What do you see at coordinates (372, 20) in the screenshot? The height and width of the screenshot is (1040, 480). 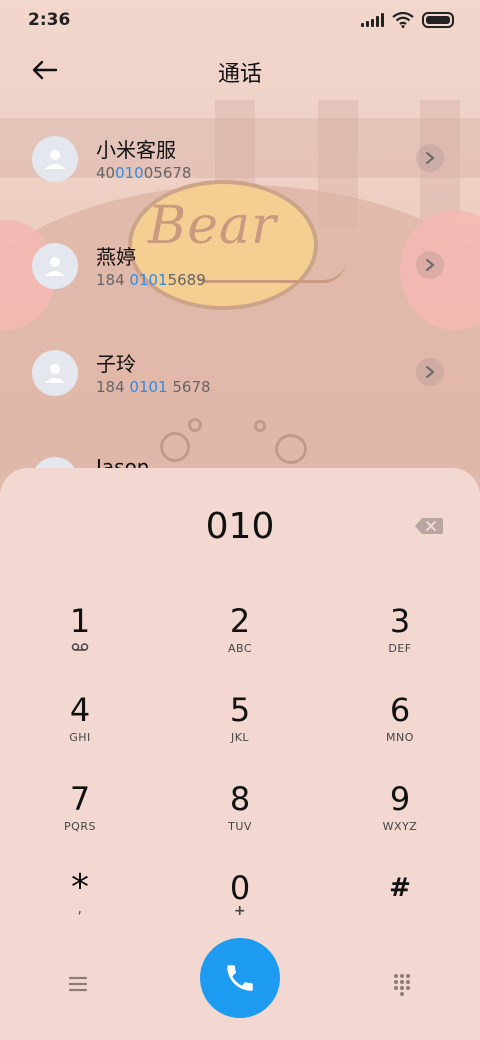 I see `signal-icon` at bounding box center [372, 20].